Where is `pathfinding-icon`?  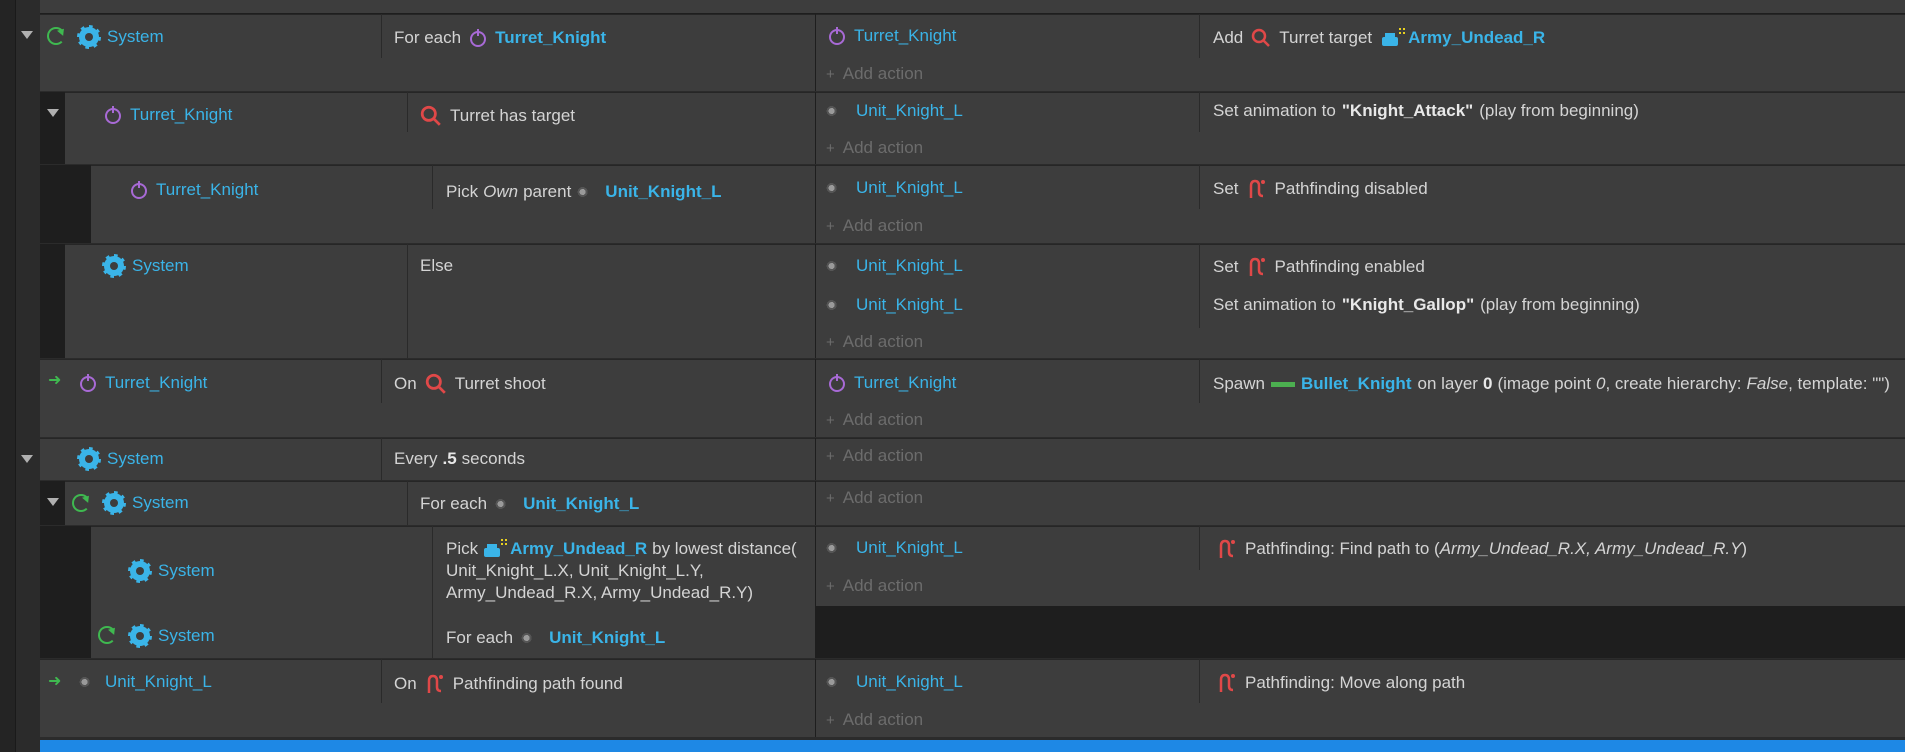
pathfinding-icon is located at coordinates (1257, 188).